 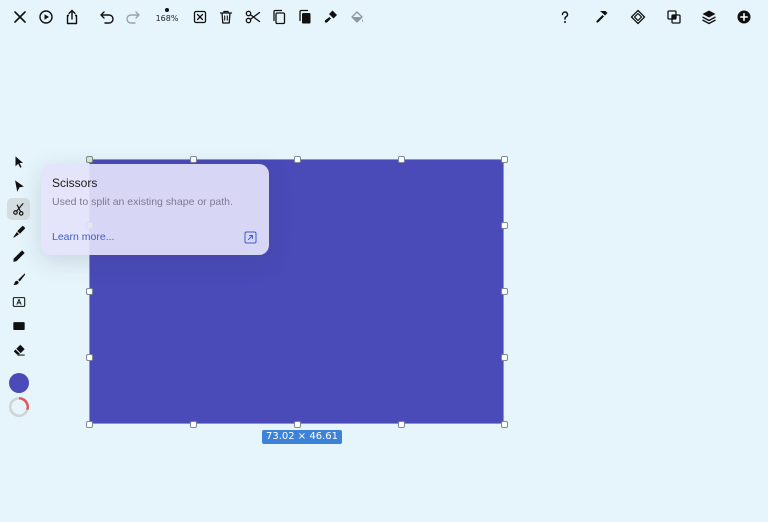 I want to click on undo-icon, so click(x=107, y=17).